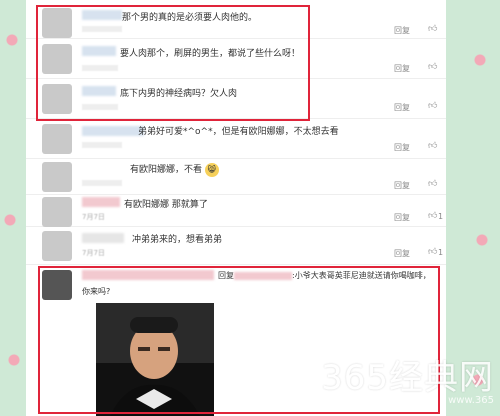 The image size is (500, 416). Describe the element at coordinates (166, 170) in the screenshot. I see `comment-text-content: 有欧阳娜娜，不看` at that location.